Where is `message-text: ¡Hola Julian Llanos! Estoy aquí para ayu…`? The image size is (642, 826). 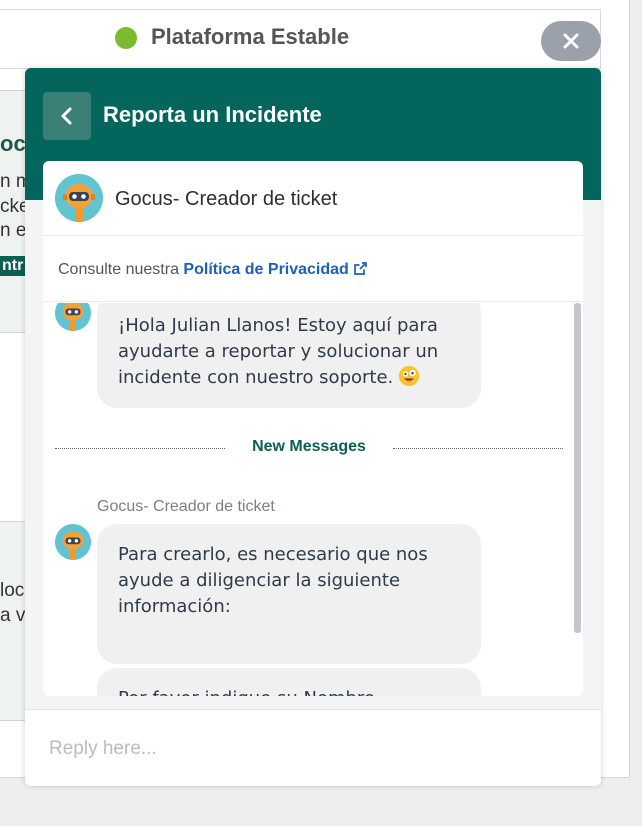 message-text: ¡Hola Julian Llanos! Estoy aquí para ayu… is located at coordinates (278, 351).